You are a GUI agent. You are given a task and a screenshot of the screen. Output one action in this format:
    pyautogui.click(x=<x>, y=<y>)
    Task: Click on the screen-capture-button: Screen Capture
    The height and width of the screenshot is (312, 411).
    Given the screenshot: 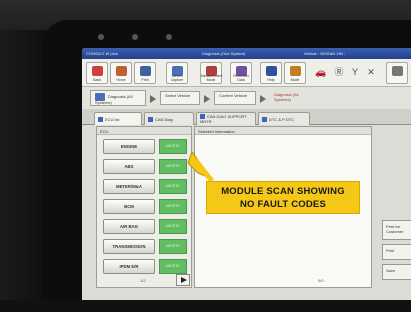 What is the action you would take?
    pyautogui.click(x=177, y=73)
    